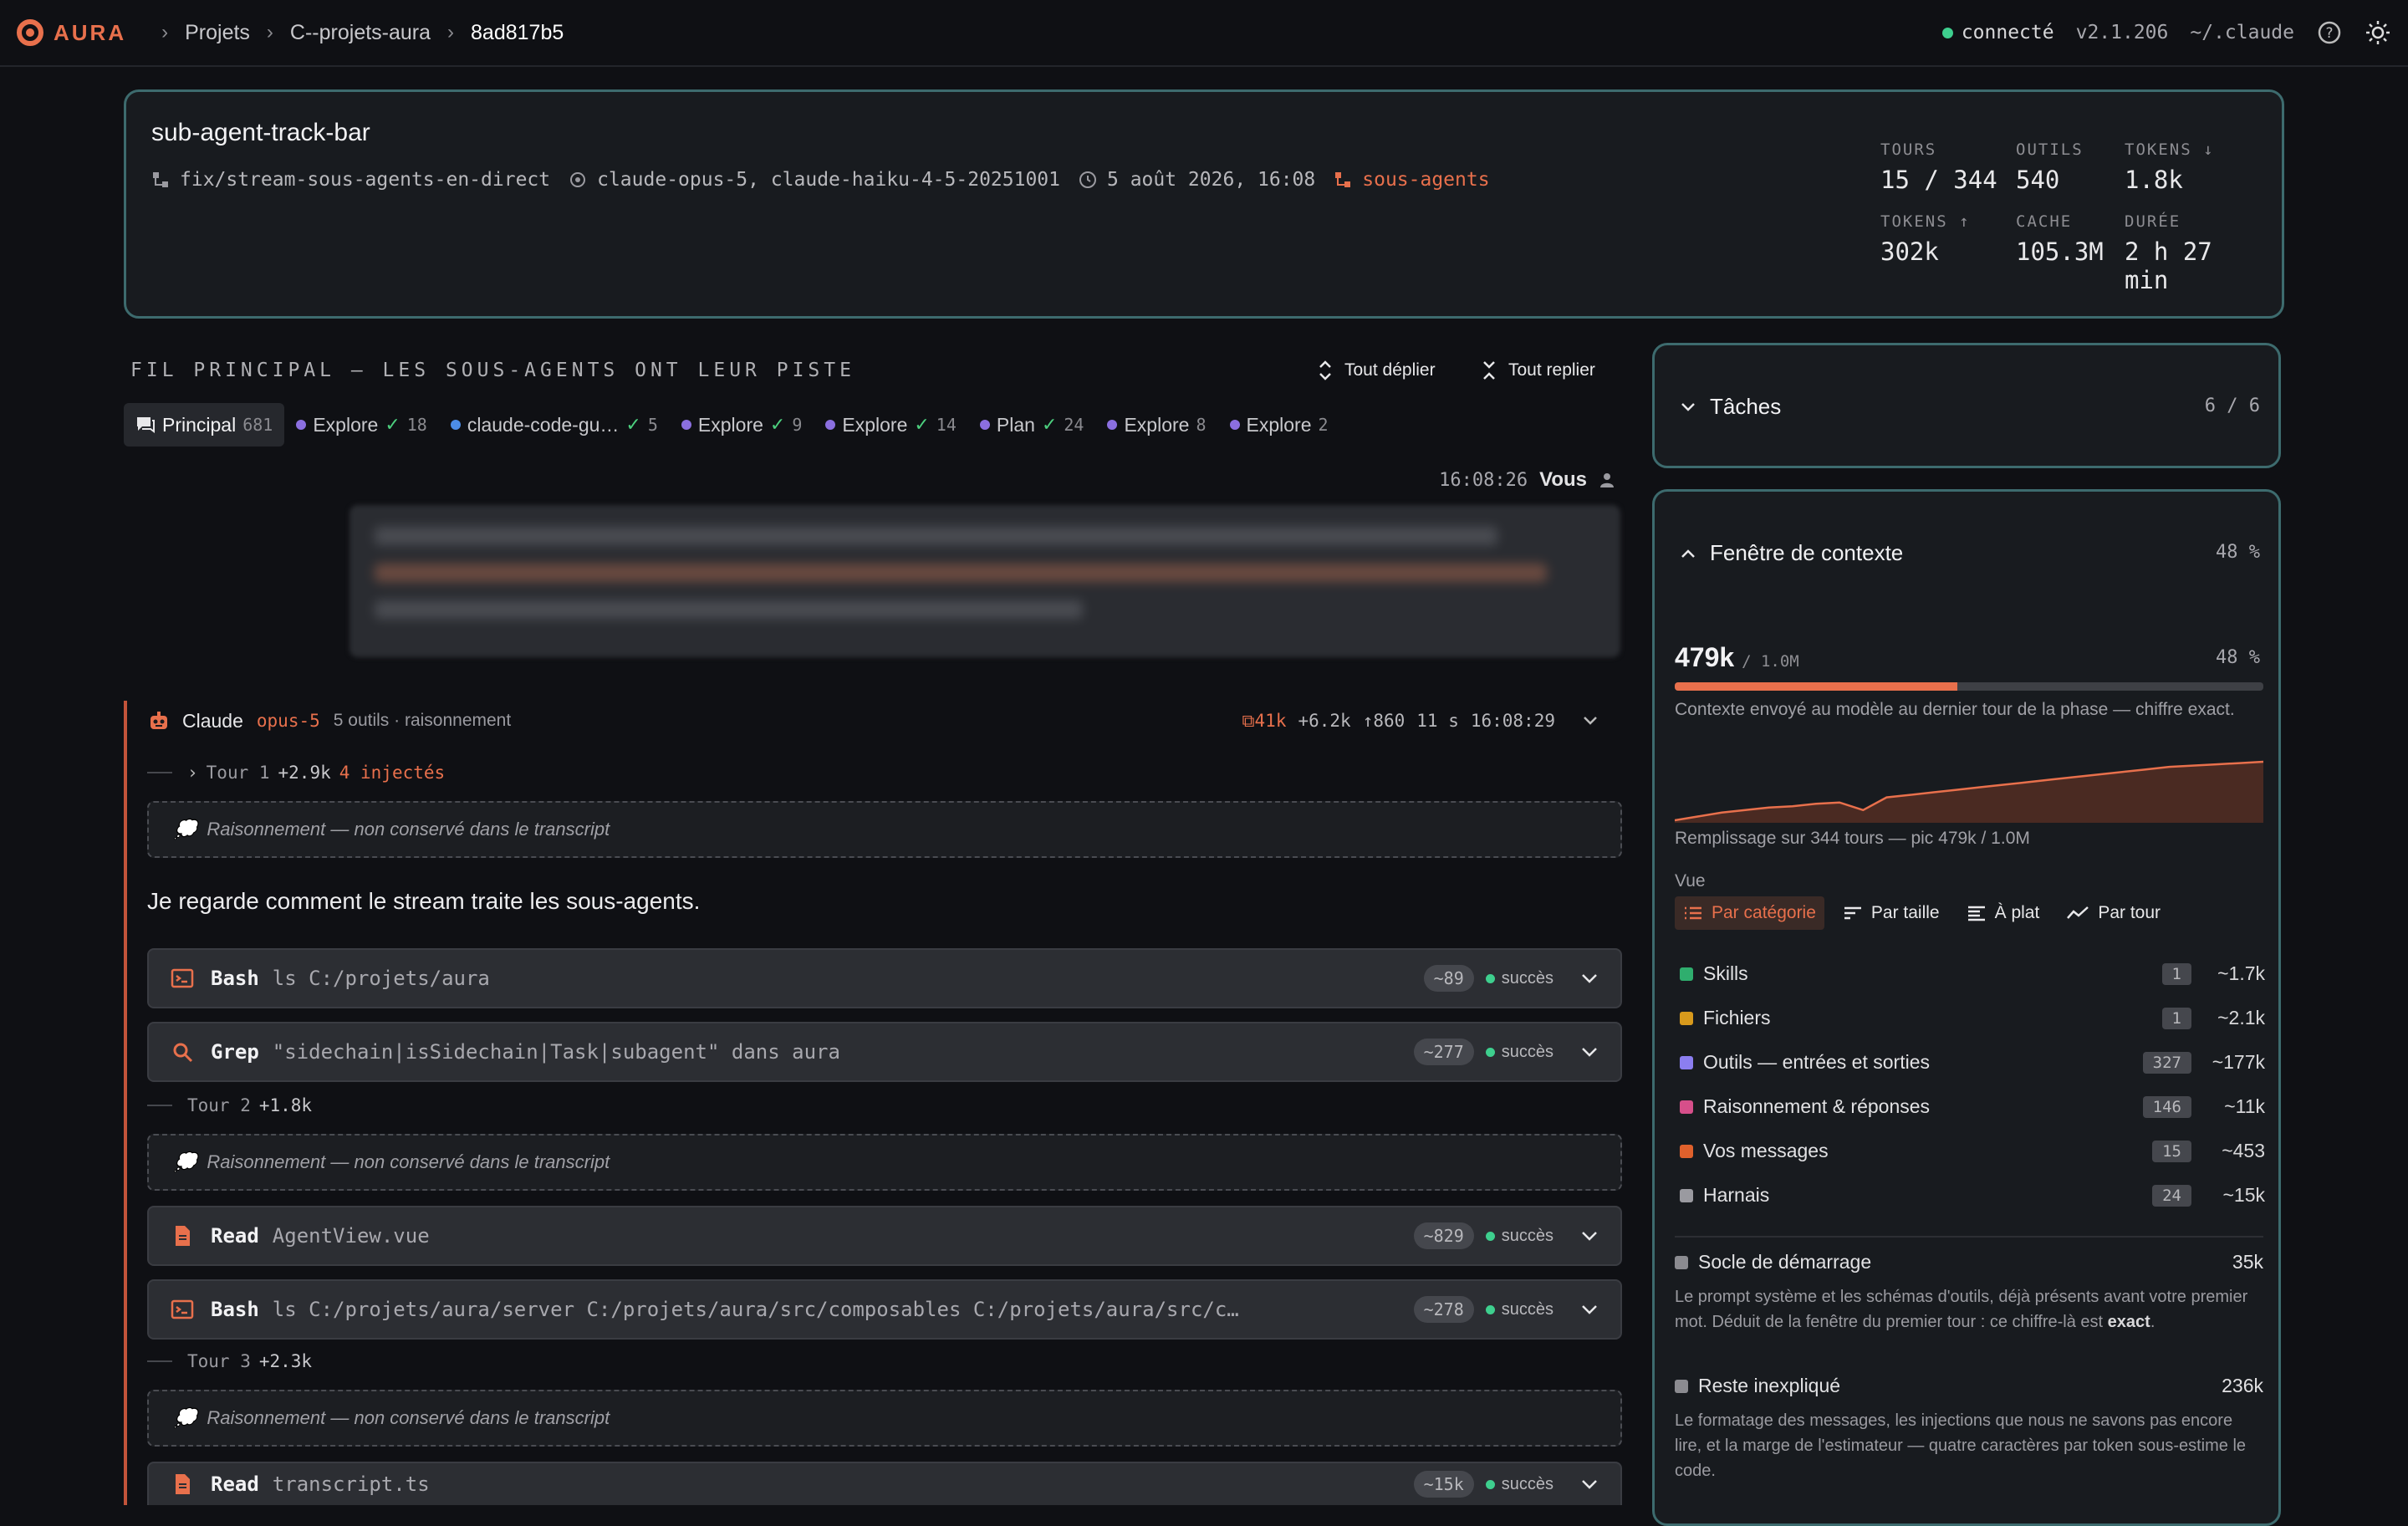  Describe the element at coordinates (2378, 32) in the screenshot. I see `theme-toggle-icon` at that location.